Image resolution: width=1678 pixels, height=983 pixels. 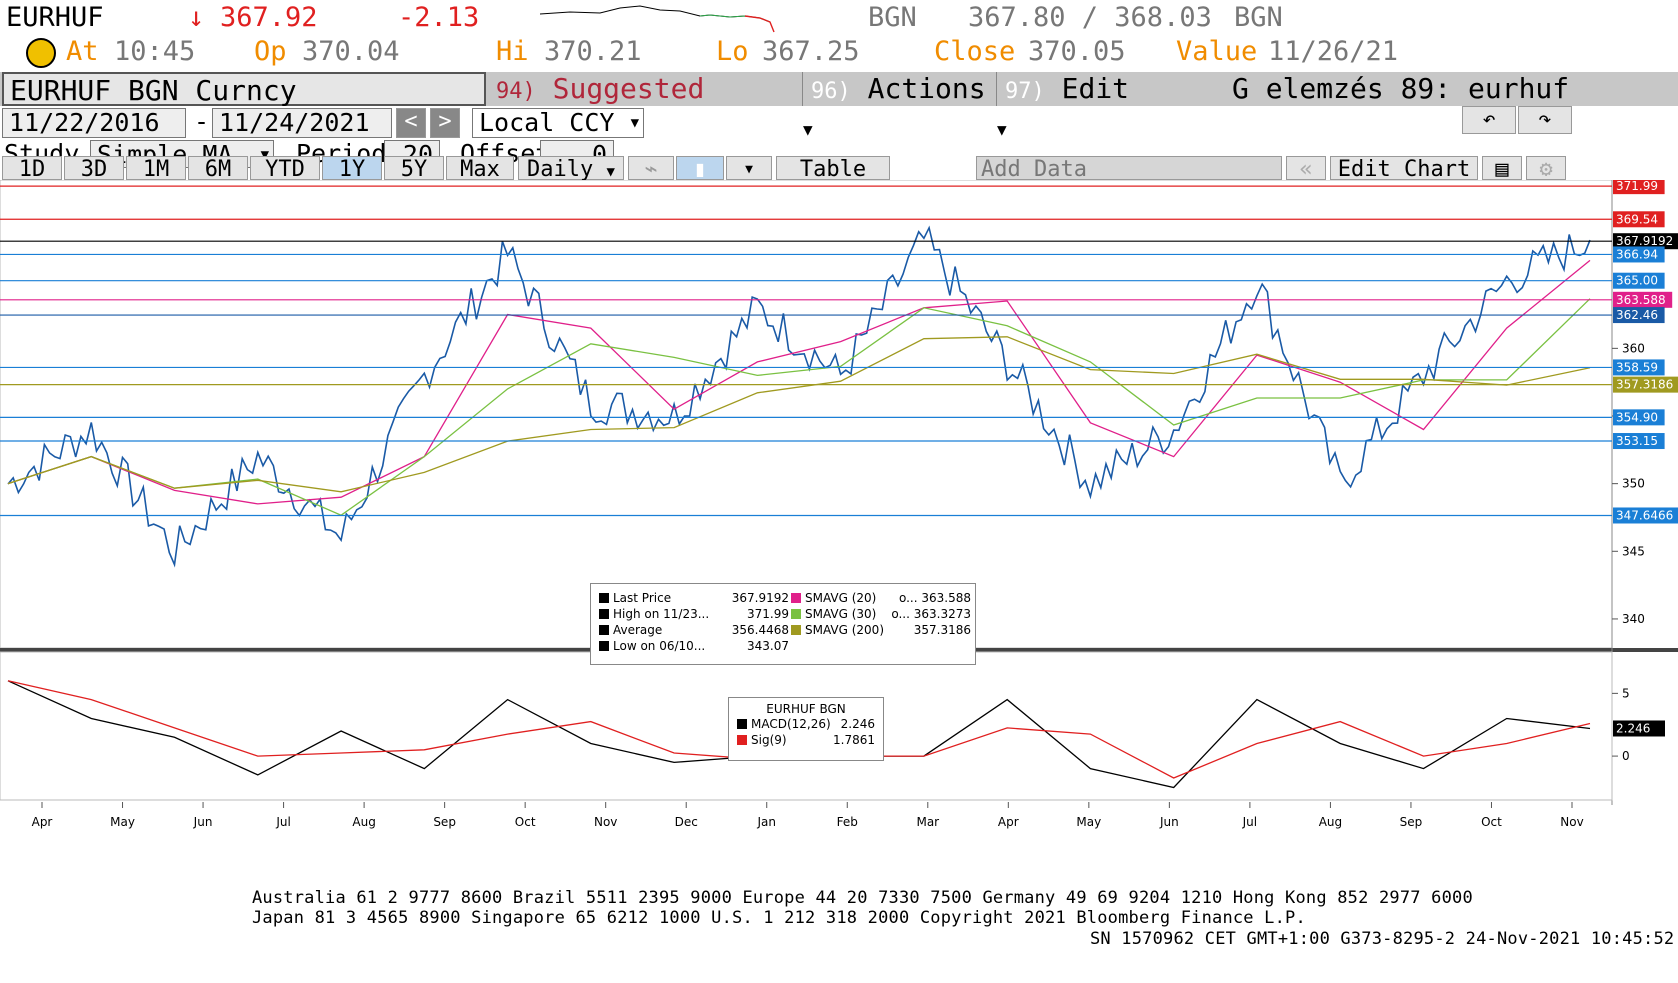 I want to click on suggested-number: 94), so click(x=516, y=91).